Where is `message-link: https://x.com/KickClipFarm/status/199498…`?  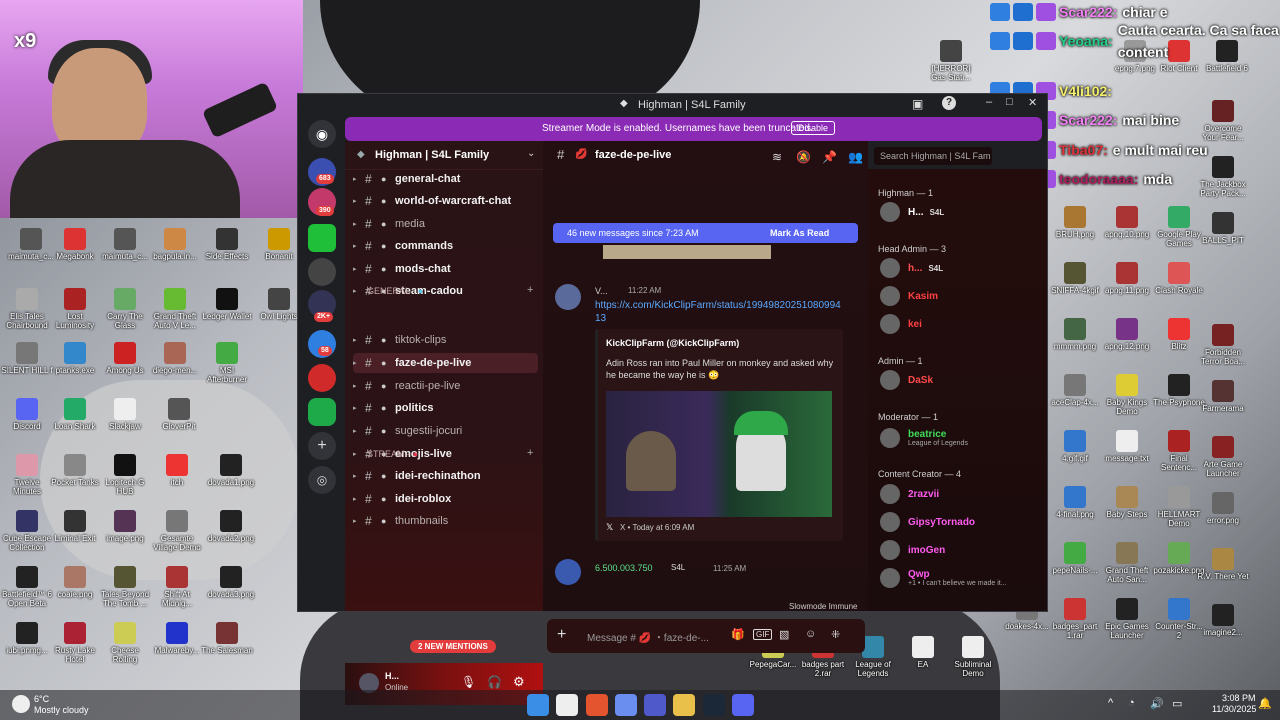
message-link: https://x.com/KickClipFarm/status/199498… is located at coordinates (720, 312).